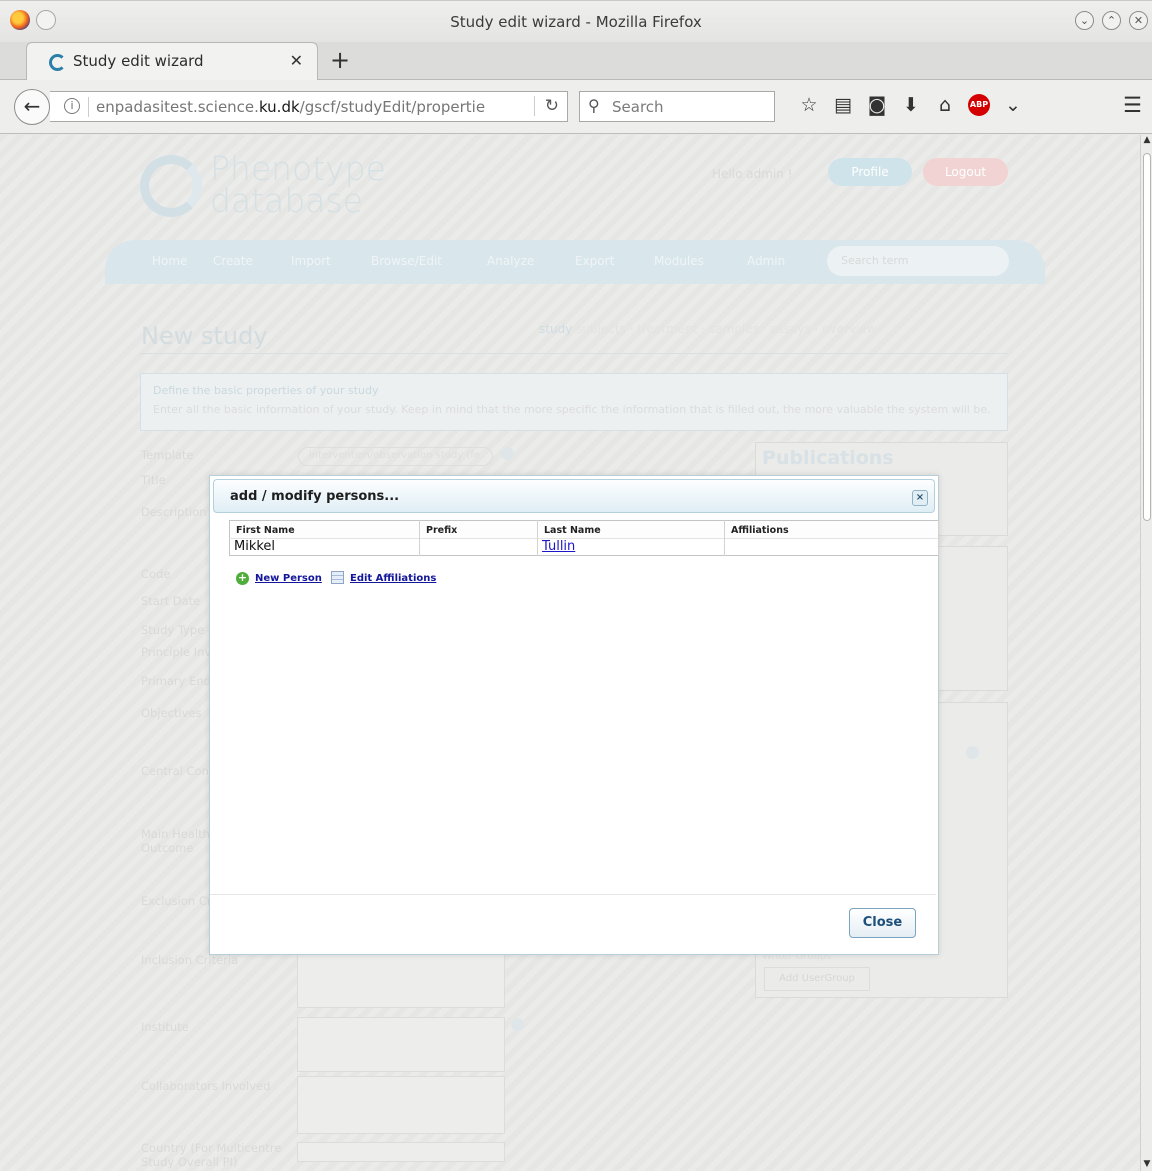  I want to click on scroll-down-icon: ▼, so click(1146, 1164).